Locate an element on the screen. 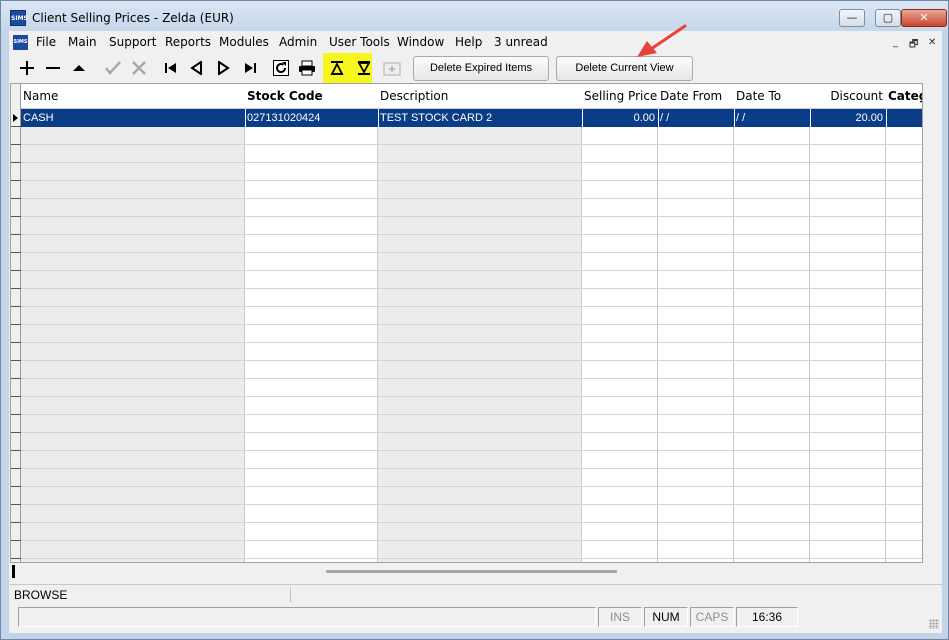  status-message-panel is located at coordinates (307, 617).